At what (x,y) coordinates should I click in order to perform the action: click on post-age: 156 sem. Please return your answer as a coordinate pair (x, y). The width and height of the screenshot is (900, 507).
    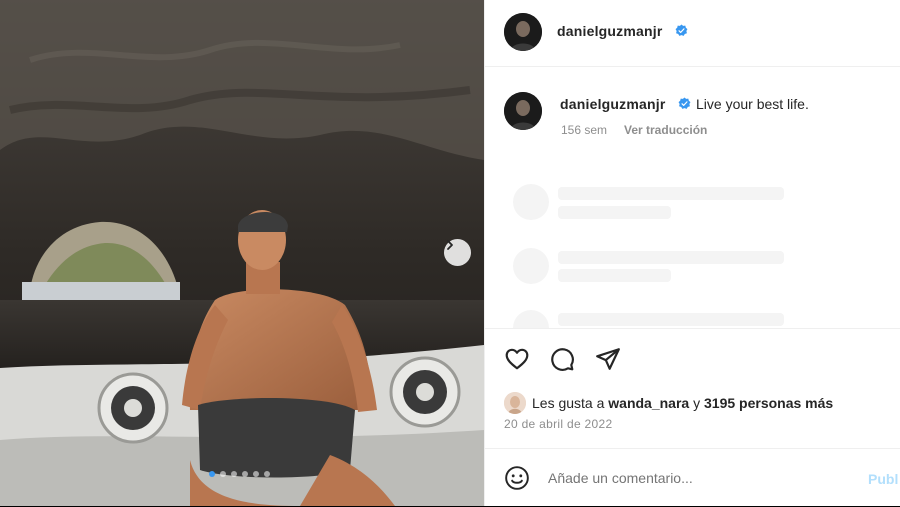
    Looking at the image, I should click on (584, 130).